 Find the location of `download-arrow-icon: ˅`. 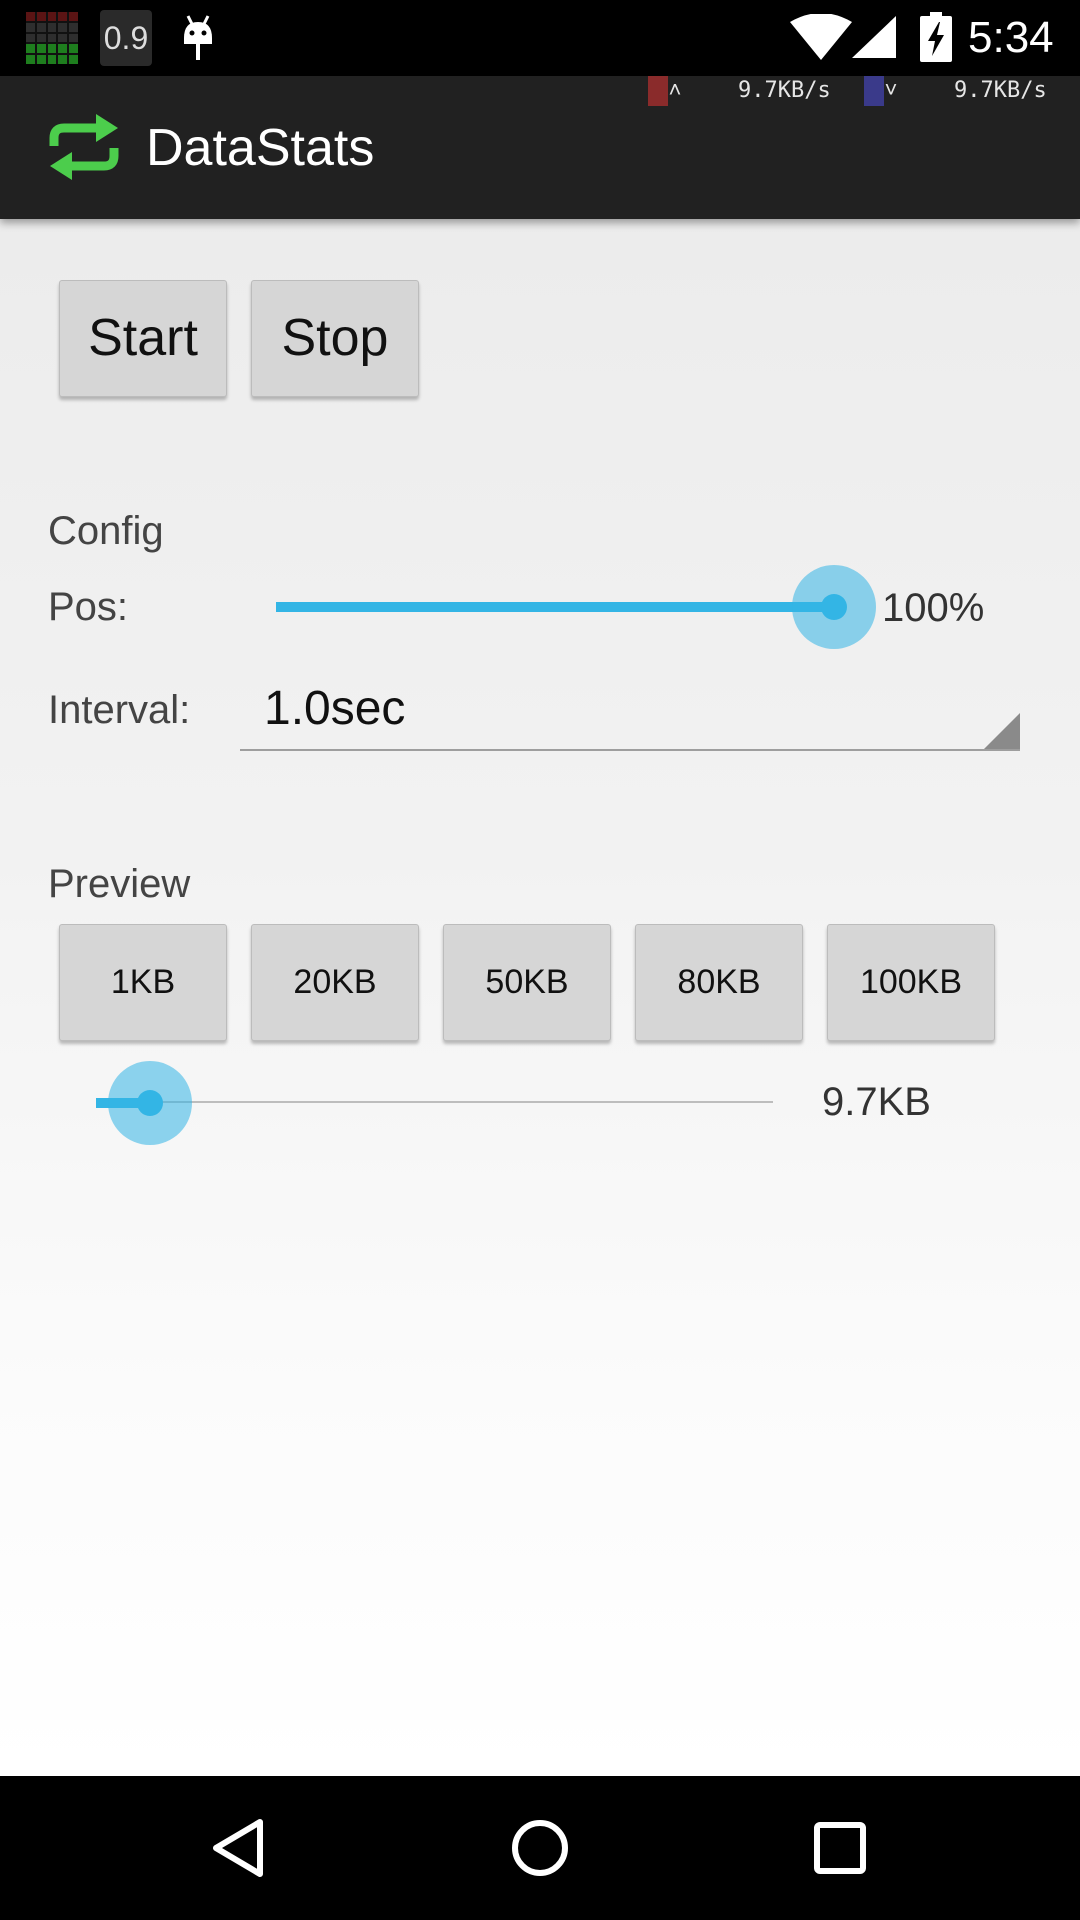

download-arrow-icon: ˅ is located at coordinates (891, 90).